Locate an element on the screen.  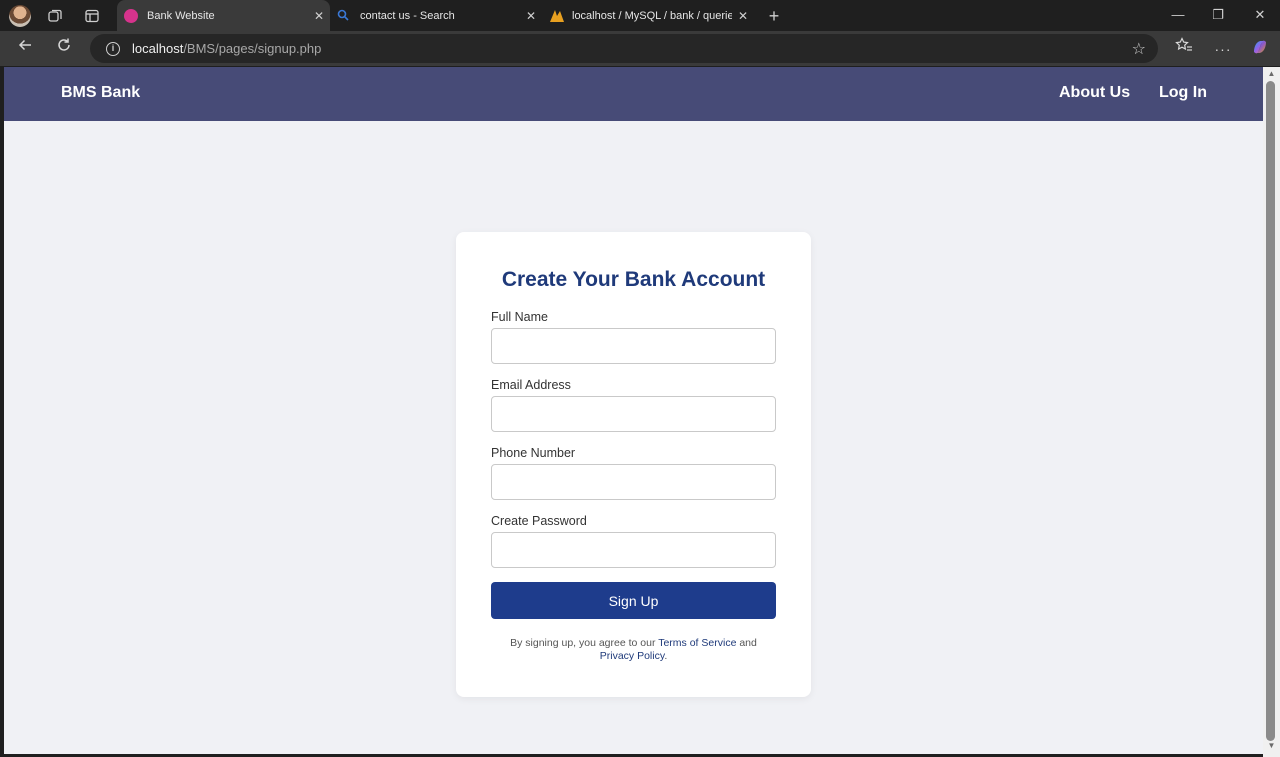
tab-phpmyadmin: localhost / MySQL / bank / querie ✕ is located at coordinates (648, 15).